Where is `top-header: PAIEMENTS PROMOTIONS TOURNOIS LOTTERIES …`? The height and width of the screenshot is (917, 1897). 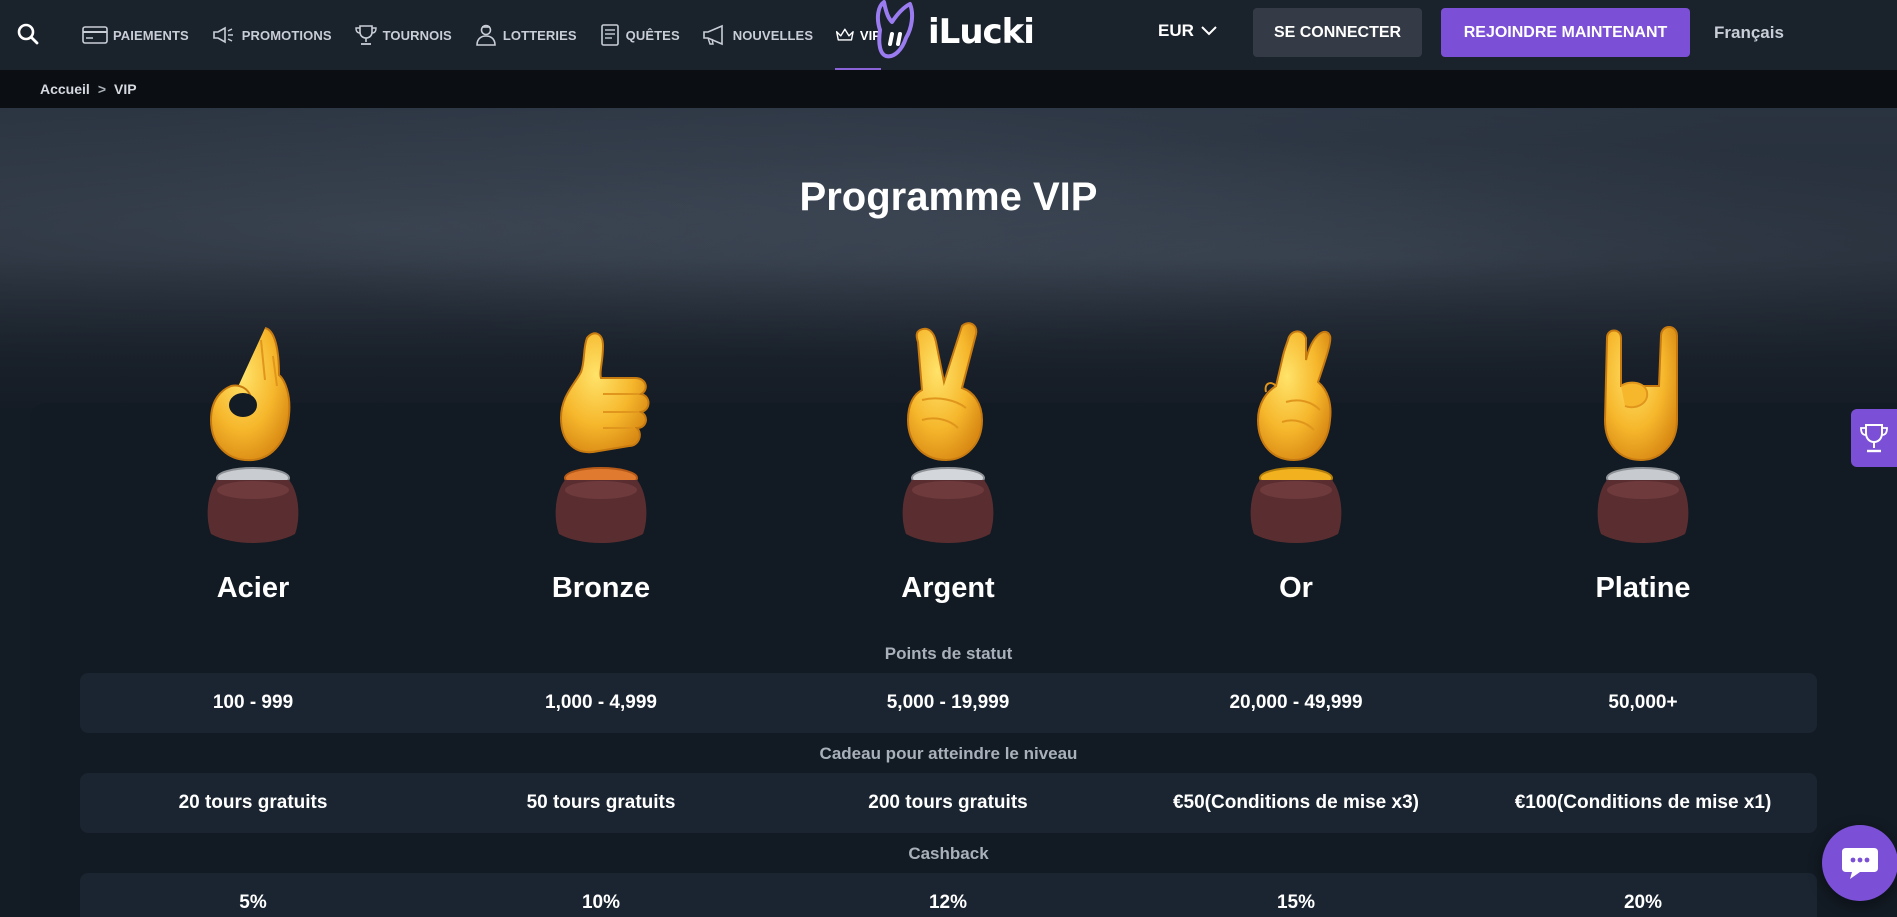
top-header: PAIEMENTS PROMOTIONS TOURNOIS LOTTERIES … is located at coordinates (948, 35).